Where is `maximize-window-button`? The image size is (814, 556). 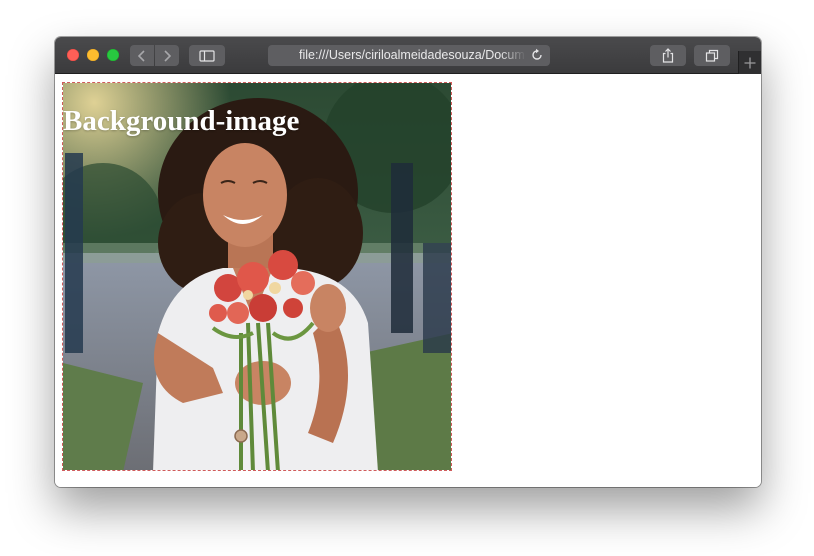 maximize-window-button is located at coordinates (113, 55).